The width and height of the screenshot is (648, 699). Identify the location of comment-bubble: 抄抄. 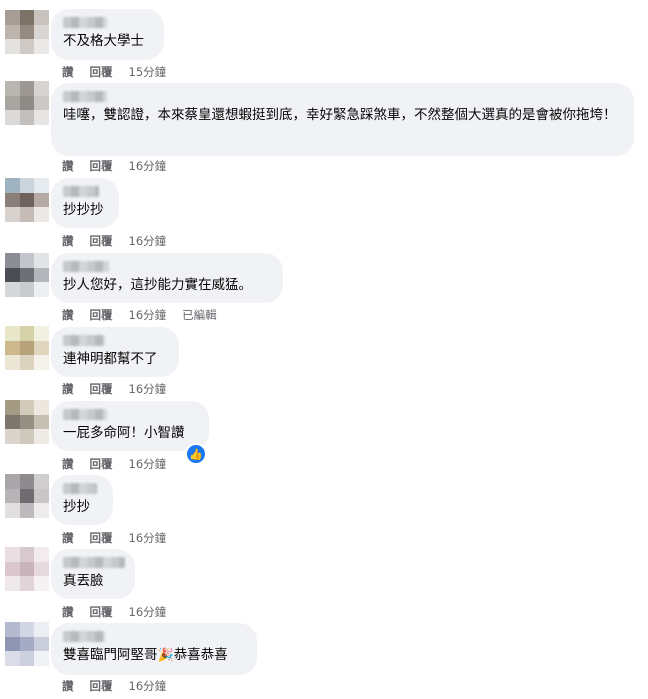
(82, 500).